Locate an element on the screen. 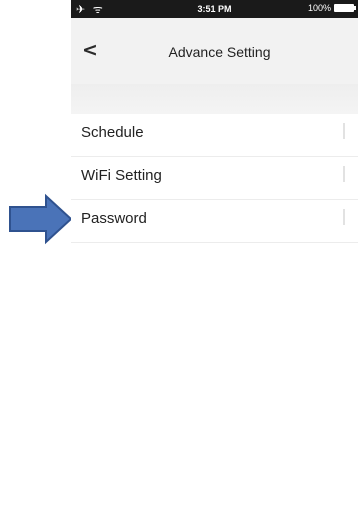 This screenshot has width=358, height=517. bottom-margin is located at coordinates (179, 503).